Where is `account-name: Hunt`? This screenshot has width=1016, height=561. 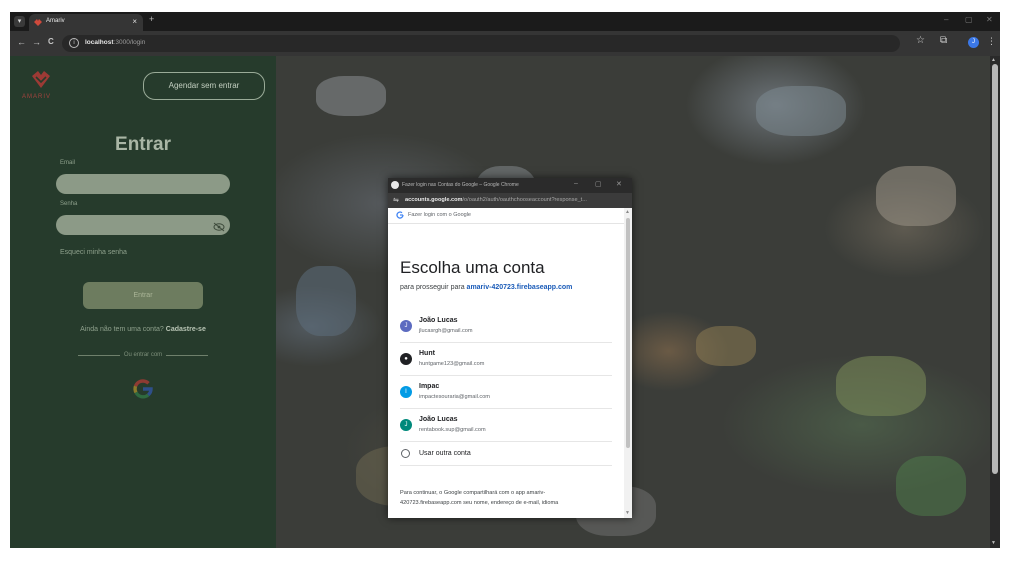
account-name: Hunt is located at coordinates (427, 353).